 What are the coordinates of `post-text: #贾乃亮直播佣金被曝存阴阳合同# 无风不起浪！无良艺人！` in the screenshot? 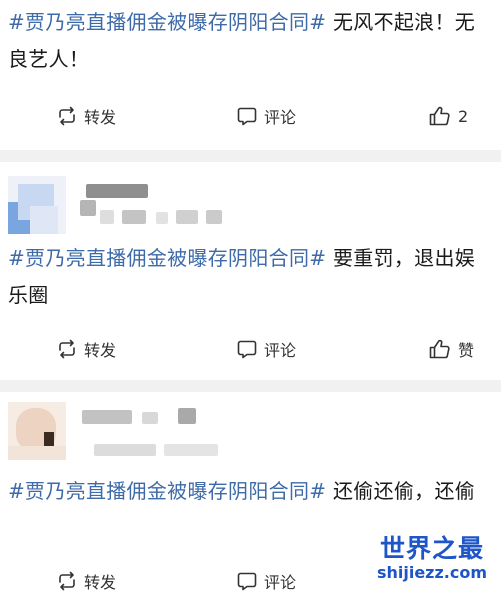 It's located at (250, 41).